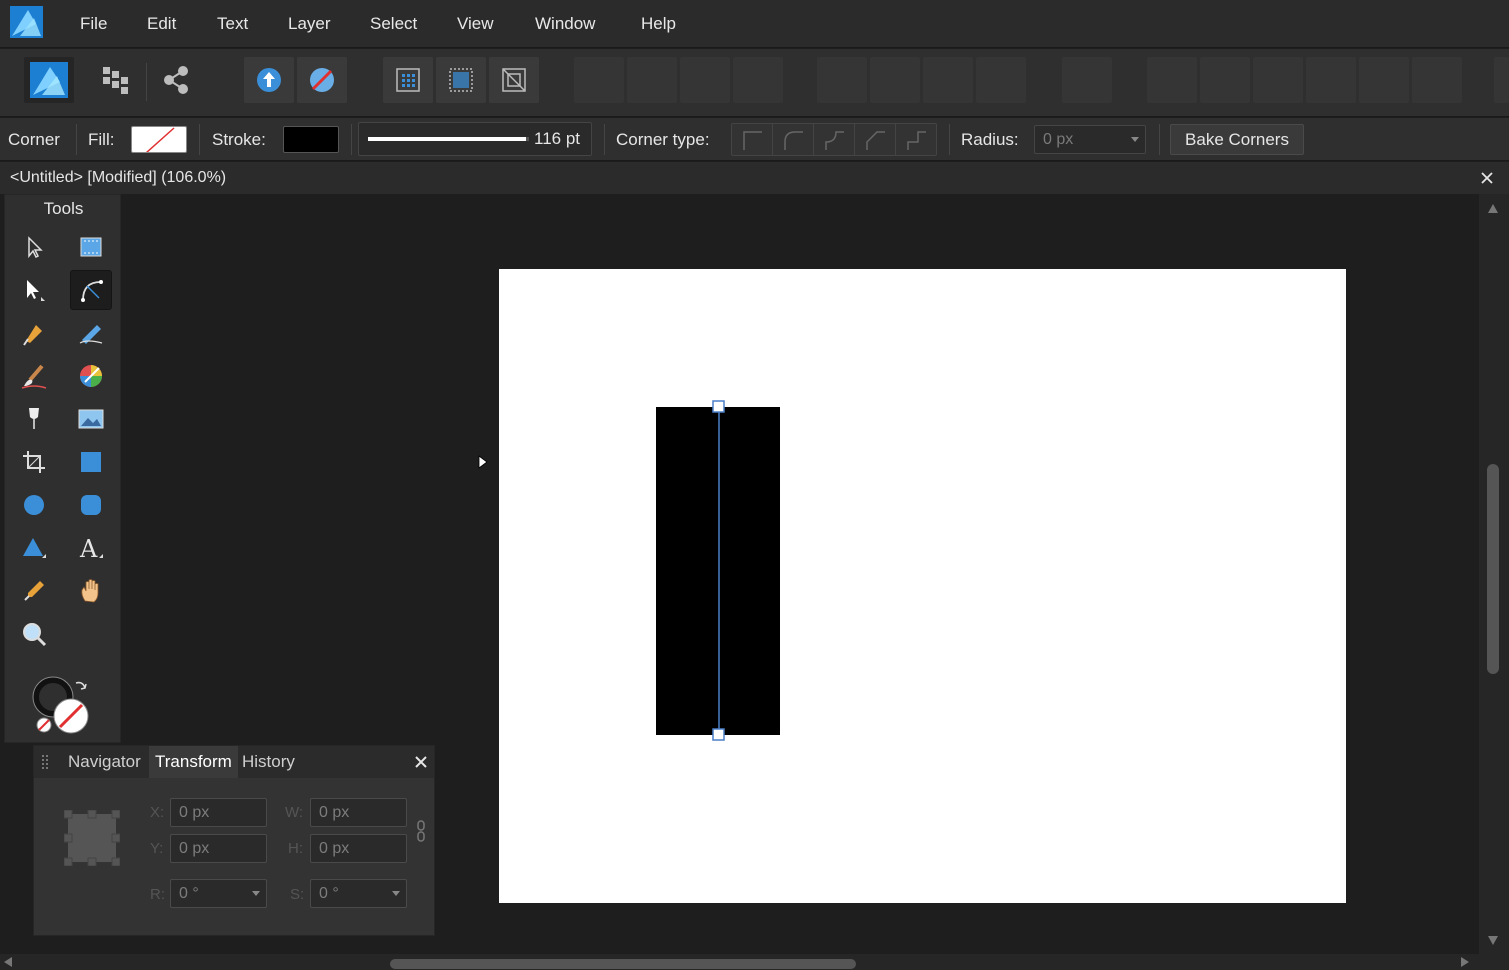 The image size is (1509, 970). Describe the element at coordinates (358, 812) in the screenshot. I see `w-input: 0 px` at that location.